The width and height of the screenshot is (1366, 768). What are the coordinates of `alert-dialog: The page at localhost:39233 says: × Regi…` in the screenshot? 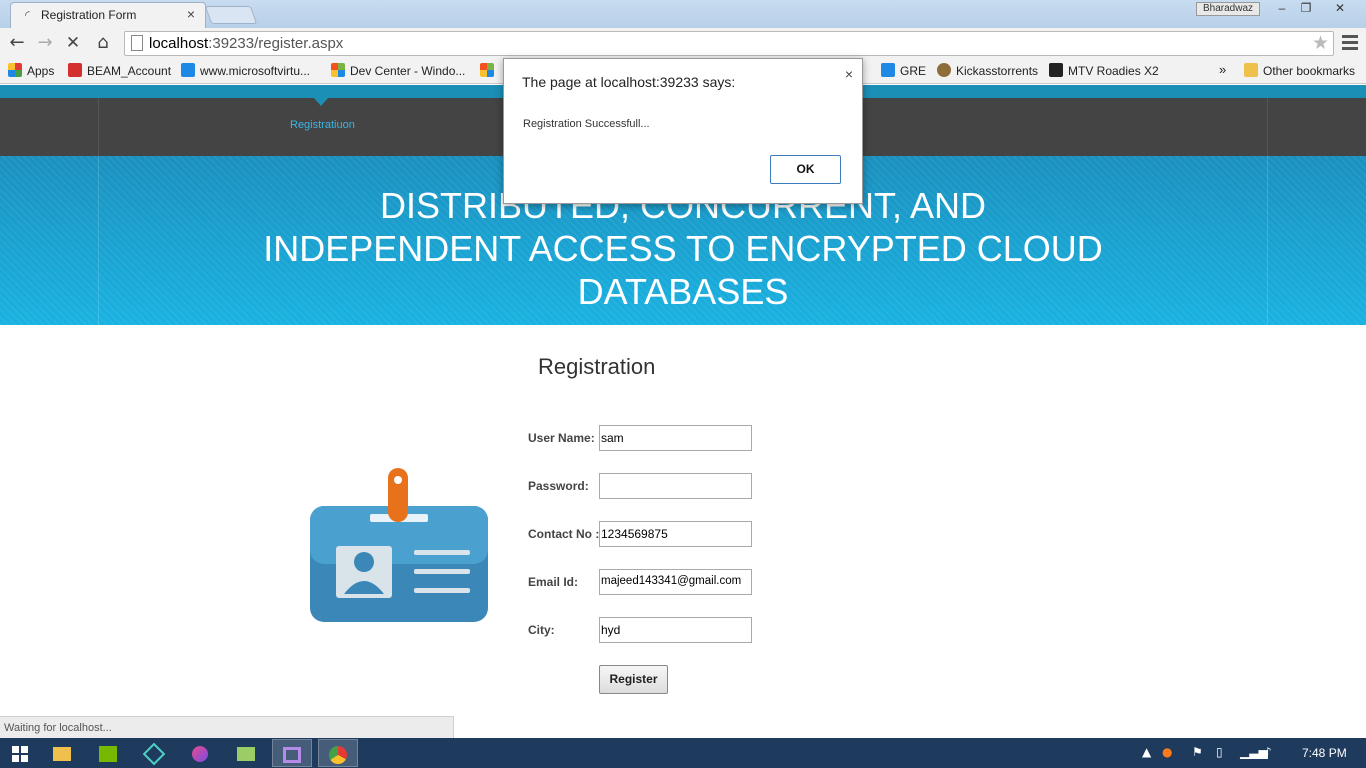 It's located at (683, 131).